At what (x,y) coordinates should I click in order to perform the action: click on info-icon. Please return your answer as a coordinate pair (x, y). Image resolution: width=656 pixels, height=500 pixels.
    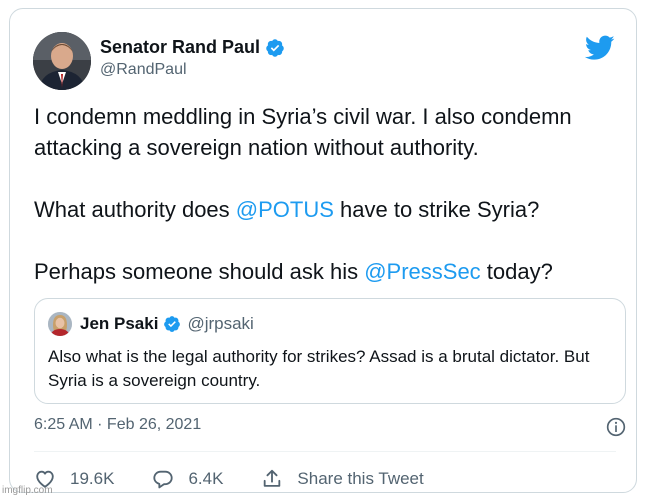
    Looking at the image, I should click on (616, 427).